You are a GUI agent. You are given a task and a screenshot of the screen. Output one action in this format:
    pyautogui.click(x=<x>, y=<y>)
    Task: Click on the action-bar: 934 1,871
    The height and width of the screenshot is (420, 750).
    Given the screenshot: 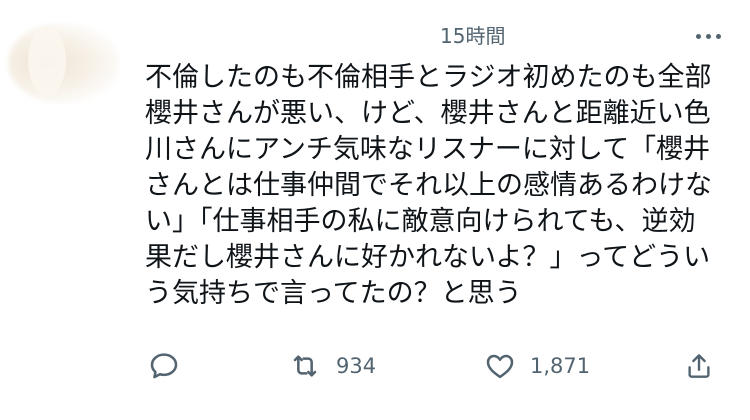 What is the action you would take?
    pyautogui.click(x=375, y=366)
    